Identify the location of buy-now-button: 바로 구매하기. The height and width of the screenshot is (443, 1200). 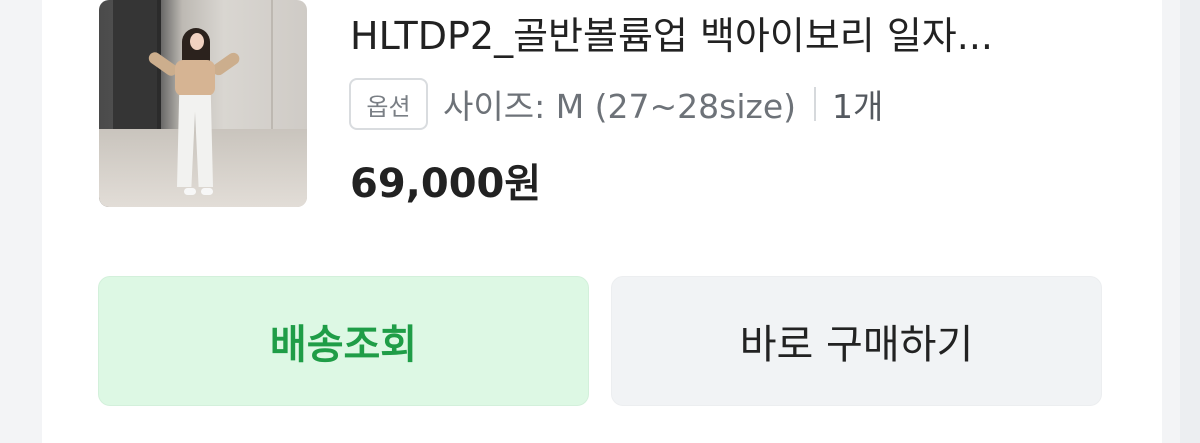
(856, 341).